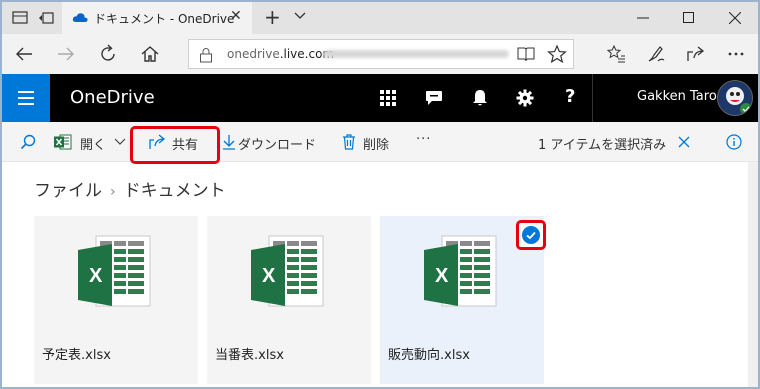 This screenshot has height=389, width=760. Describe the element at coordinates (175, 145) in the screenshot. I see `share-highlight-box` at that location.